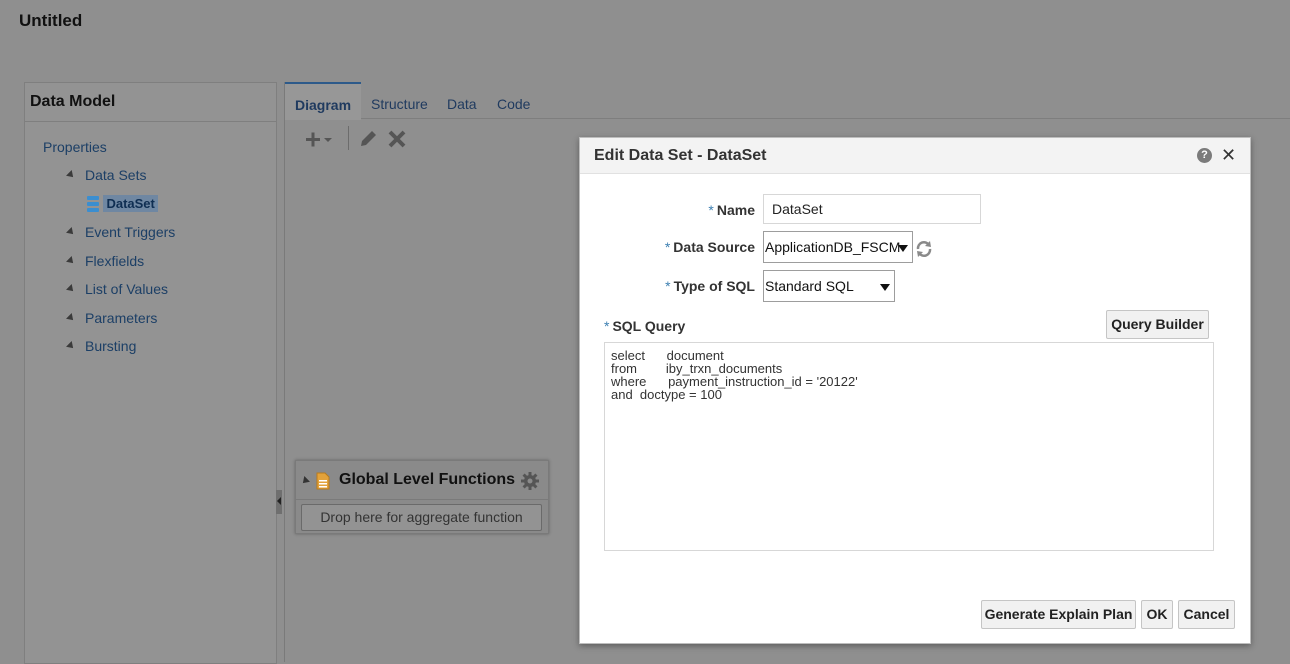  I want to click on dialog-header: Edit Data Set - DataSet ? ✕, so click(915, 156).